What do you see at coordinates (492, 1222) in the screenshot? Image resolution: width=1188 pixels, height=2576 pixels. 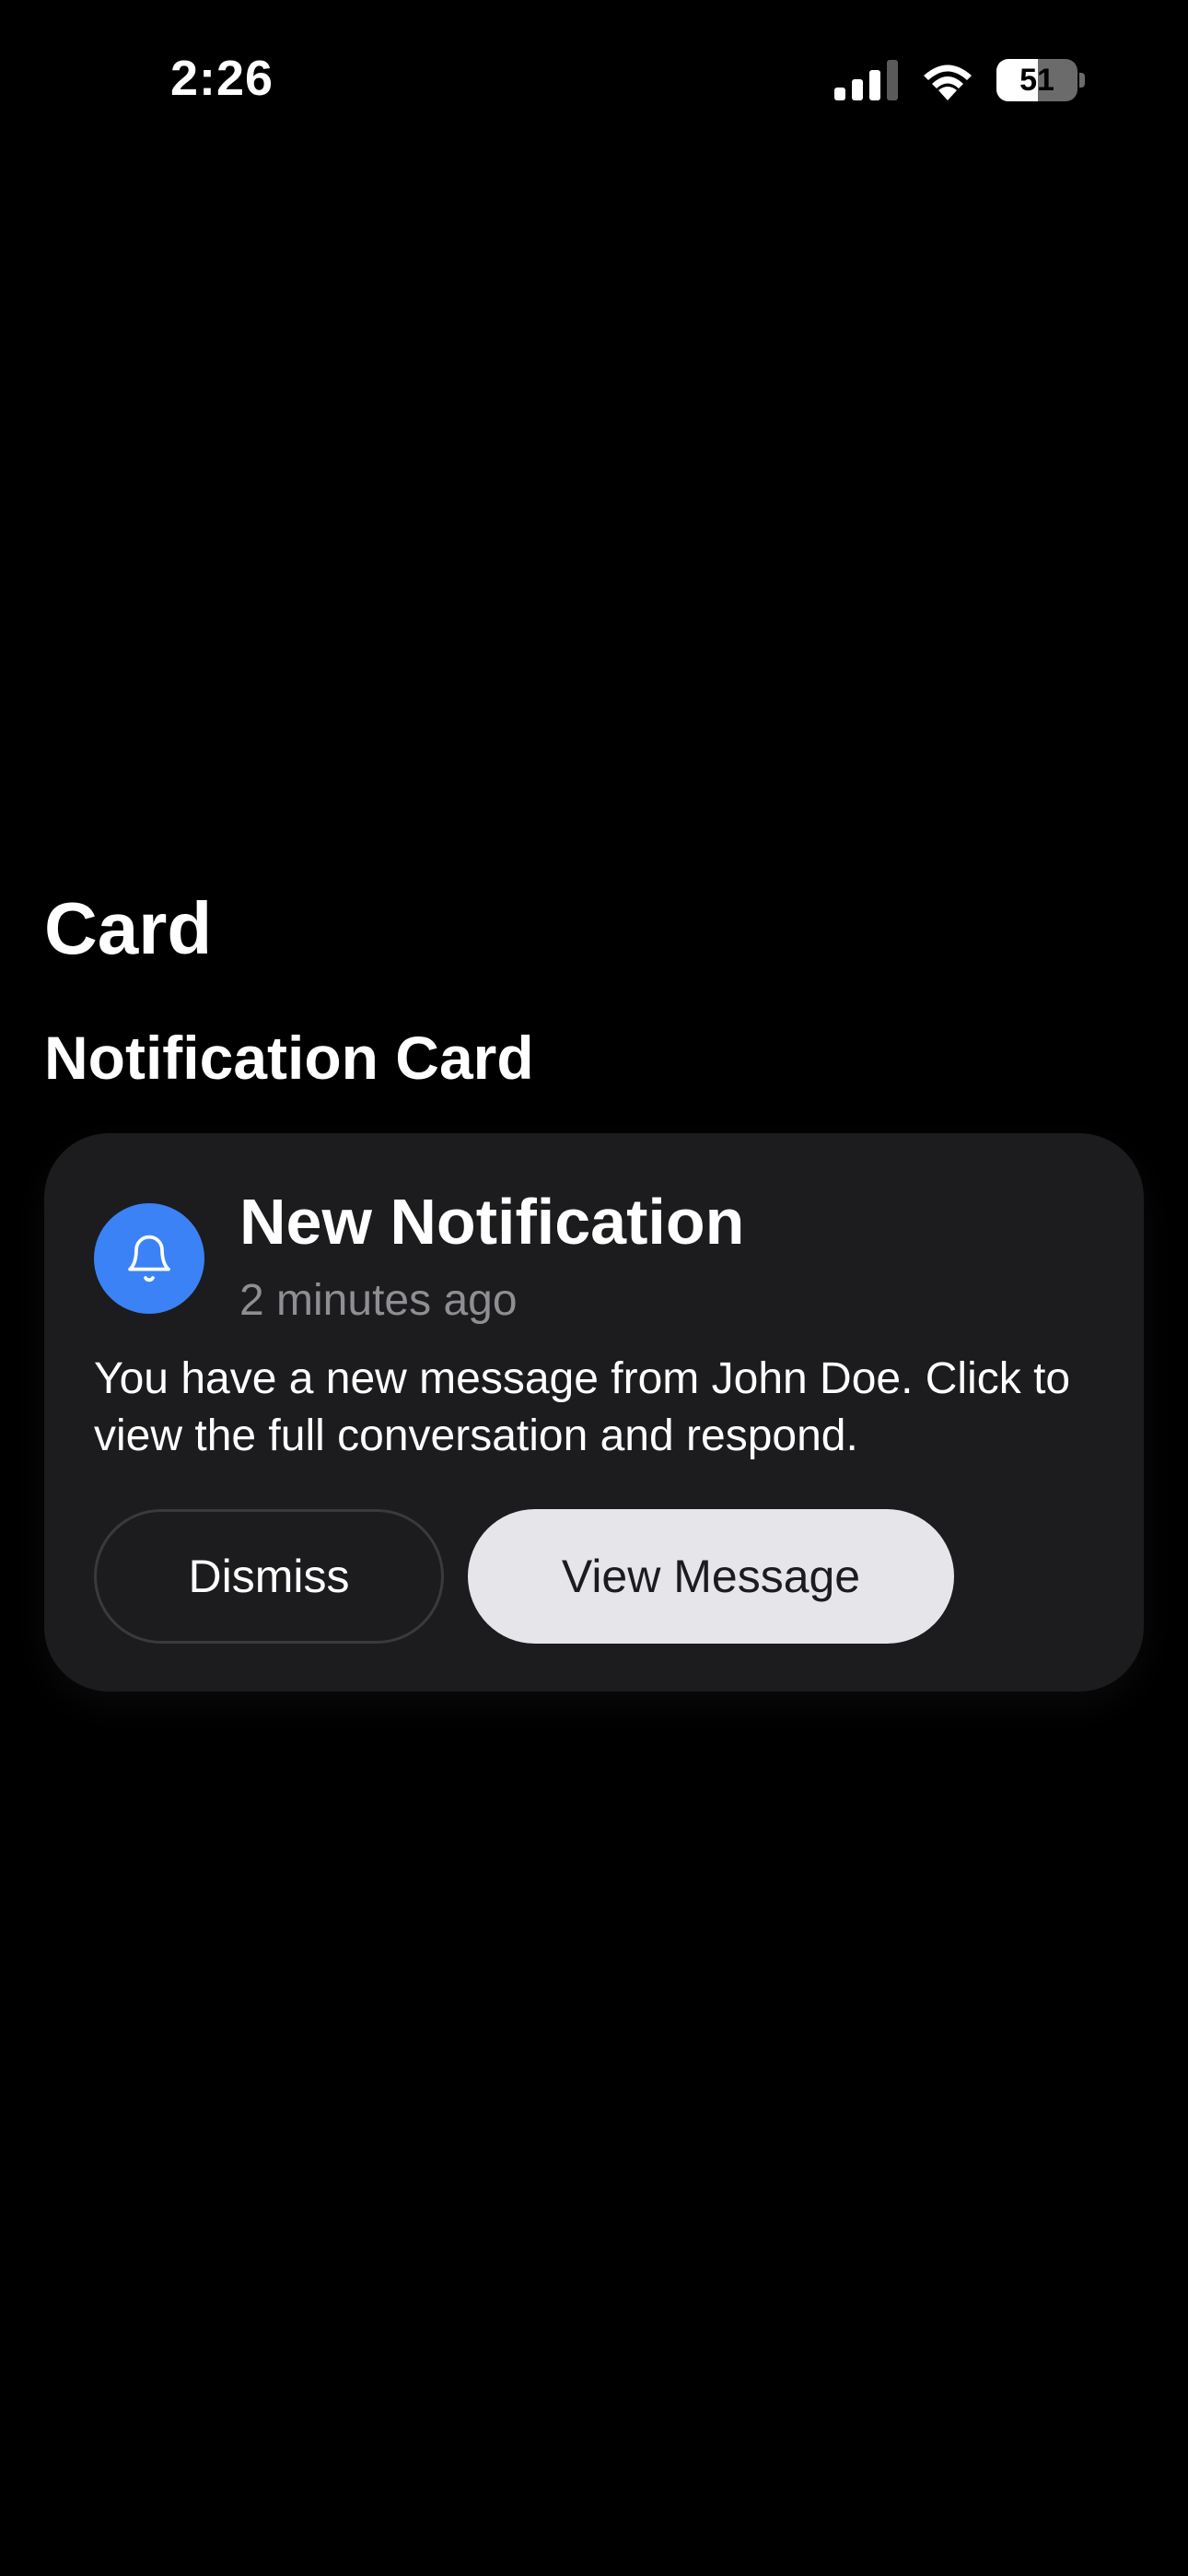 I see `notification-title: New Notification` at bounding box center [492, 1222].